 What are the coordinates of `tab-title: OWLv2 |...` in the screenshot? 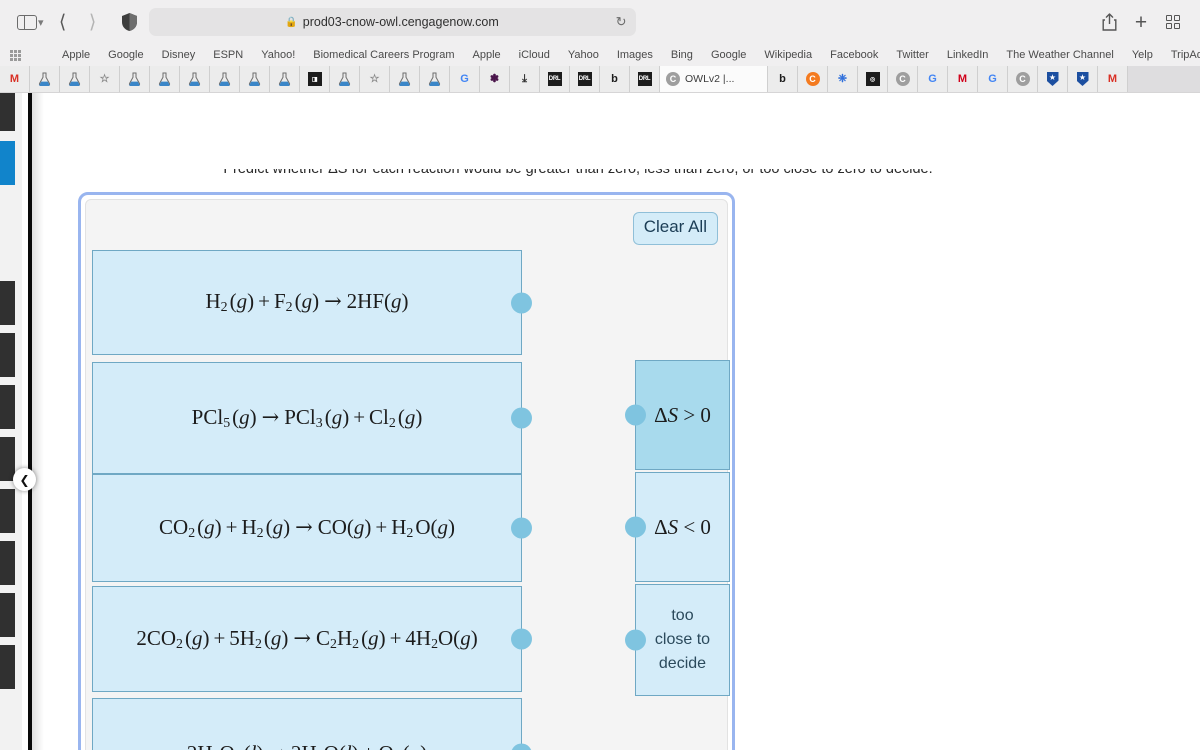 It's located at (710, 79).